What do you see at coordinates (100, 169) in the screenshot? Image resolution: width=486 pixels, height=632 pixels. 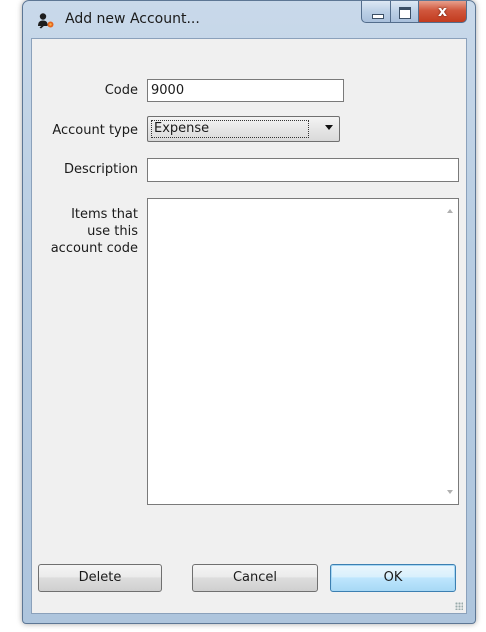 I see `description-label: Description` at bounding box center [100, 169].